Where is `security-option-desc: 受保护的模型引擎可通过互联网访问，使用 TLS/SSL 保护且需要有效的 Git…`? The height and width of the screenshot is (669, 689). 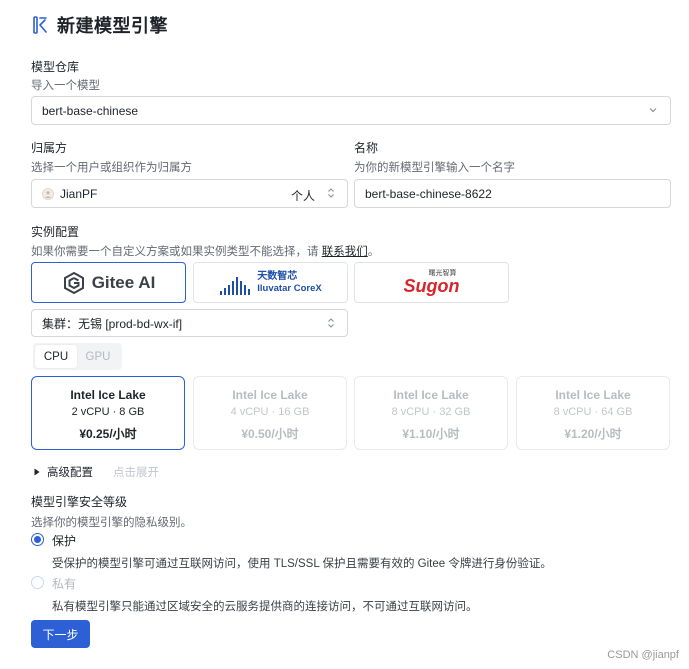 security-option-desc: 受保护的模型引擎可通过互联网访问，使用 TLS/SSL 保护且需要有效的 Git… is located at coordinates (302, 564).